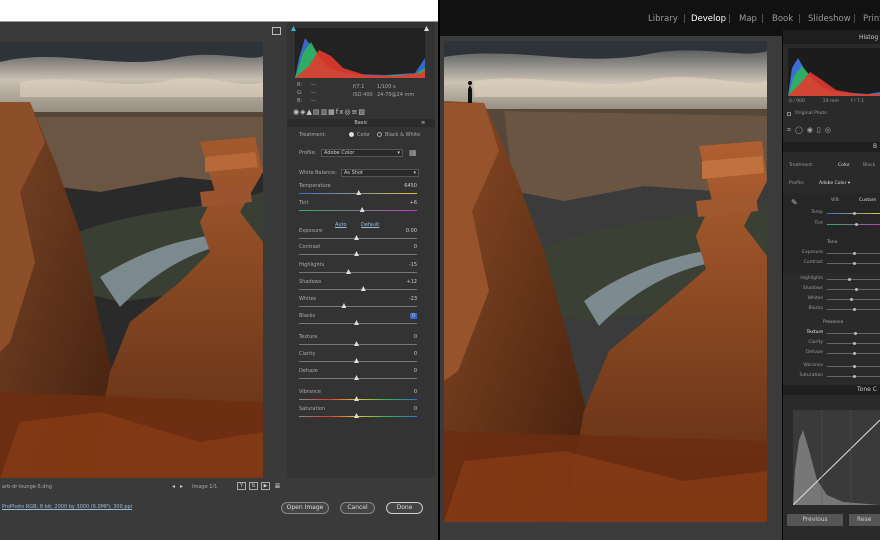 The width and height of the screenshot is (880, 540). What do you see at coordinates (410, 186) in the screenshot?
I see `slider-value: 6450` at bounding box center [410, 186].